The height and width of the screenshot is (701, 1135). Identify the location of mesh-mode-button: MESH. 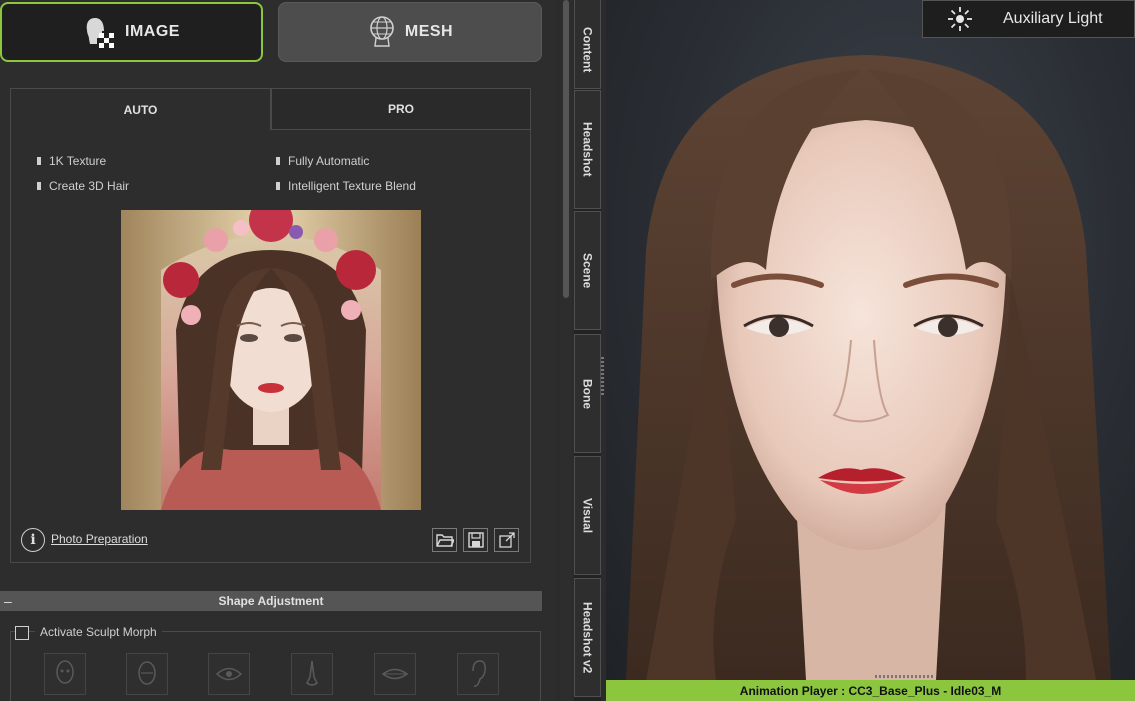
(410, 32).